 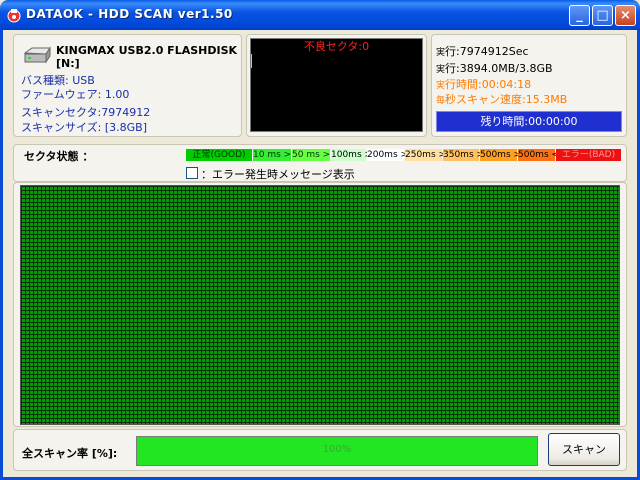 I want to click on remaining-time: 残り時間:00:00:00, so click(x=529, y=121).